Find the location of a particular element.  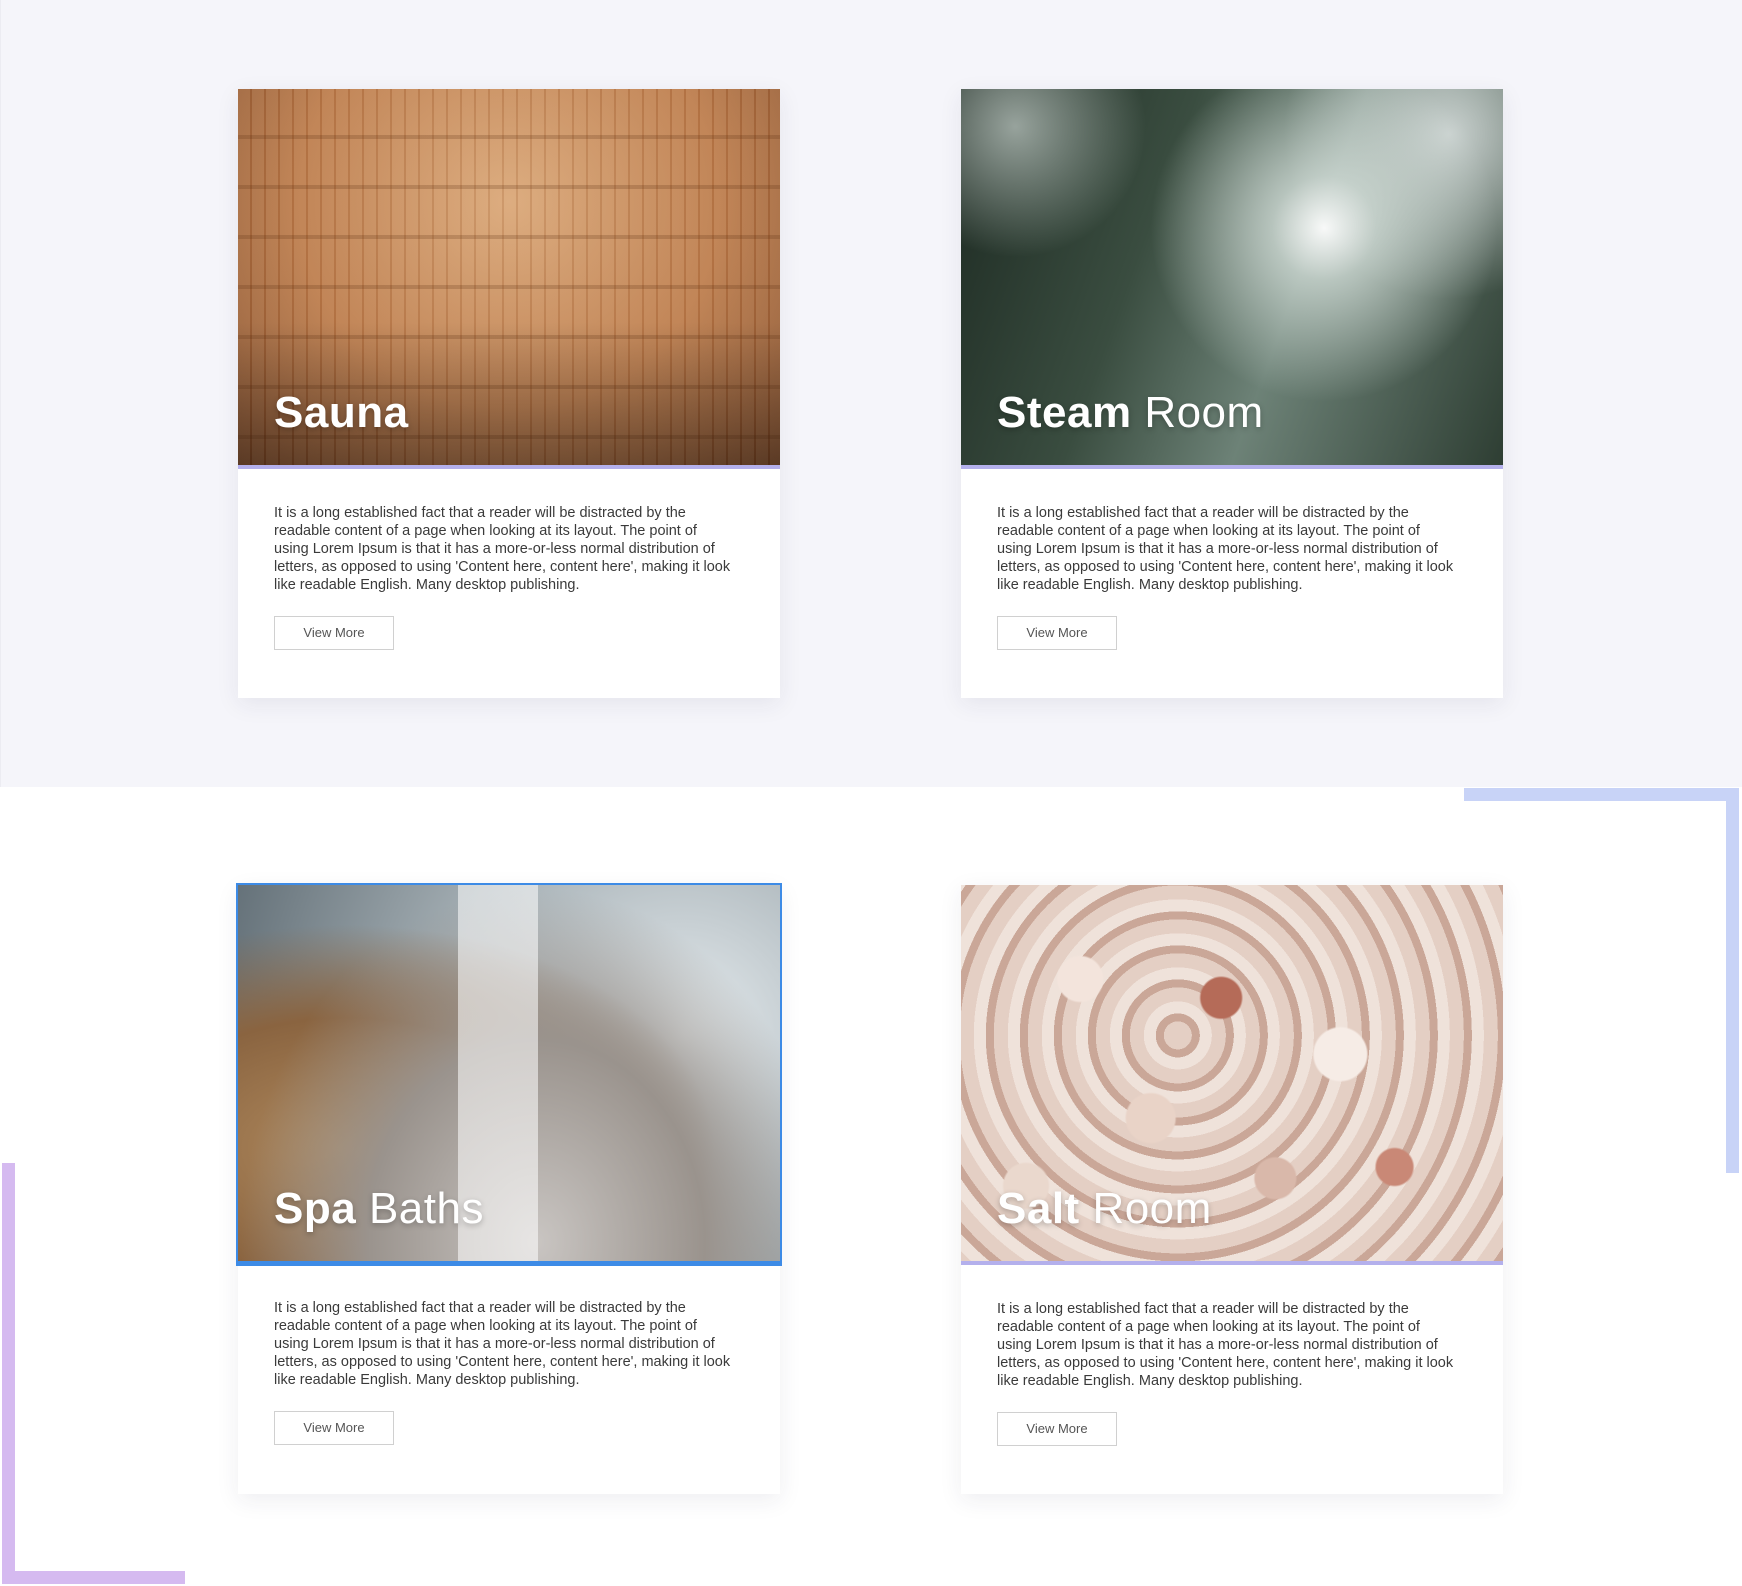

card-title: Spa Baths is located at coordinates (379, 1209).